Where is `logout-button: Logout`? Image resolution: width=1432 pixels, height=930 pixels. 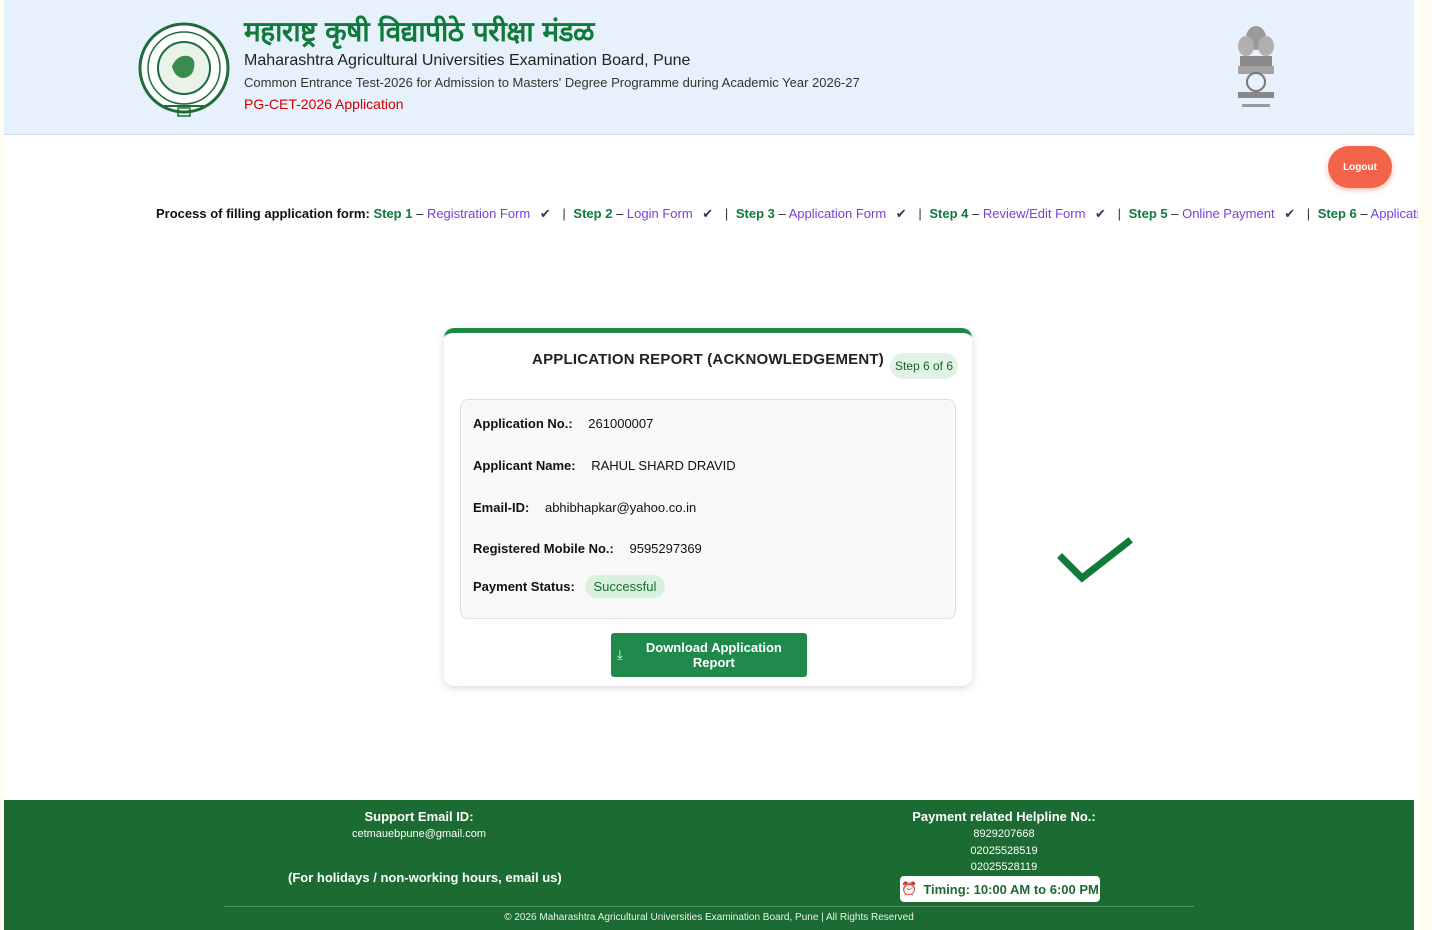 logout-button: Logout is located at coordinates (1360, 167).